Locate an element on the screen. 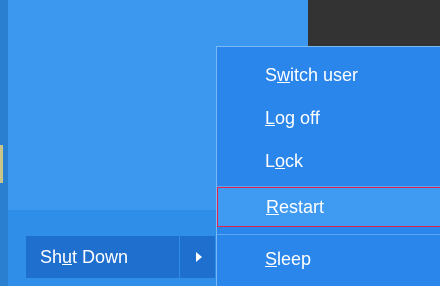 This screenshot has width=440, height=286. menu-item-label-suffix: leep is located at coordinates (294, 258).